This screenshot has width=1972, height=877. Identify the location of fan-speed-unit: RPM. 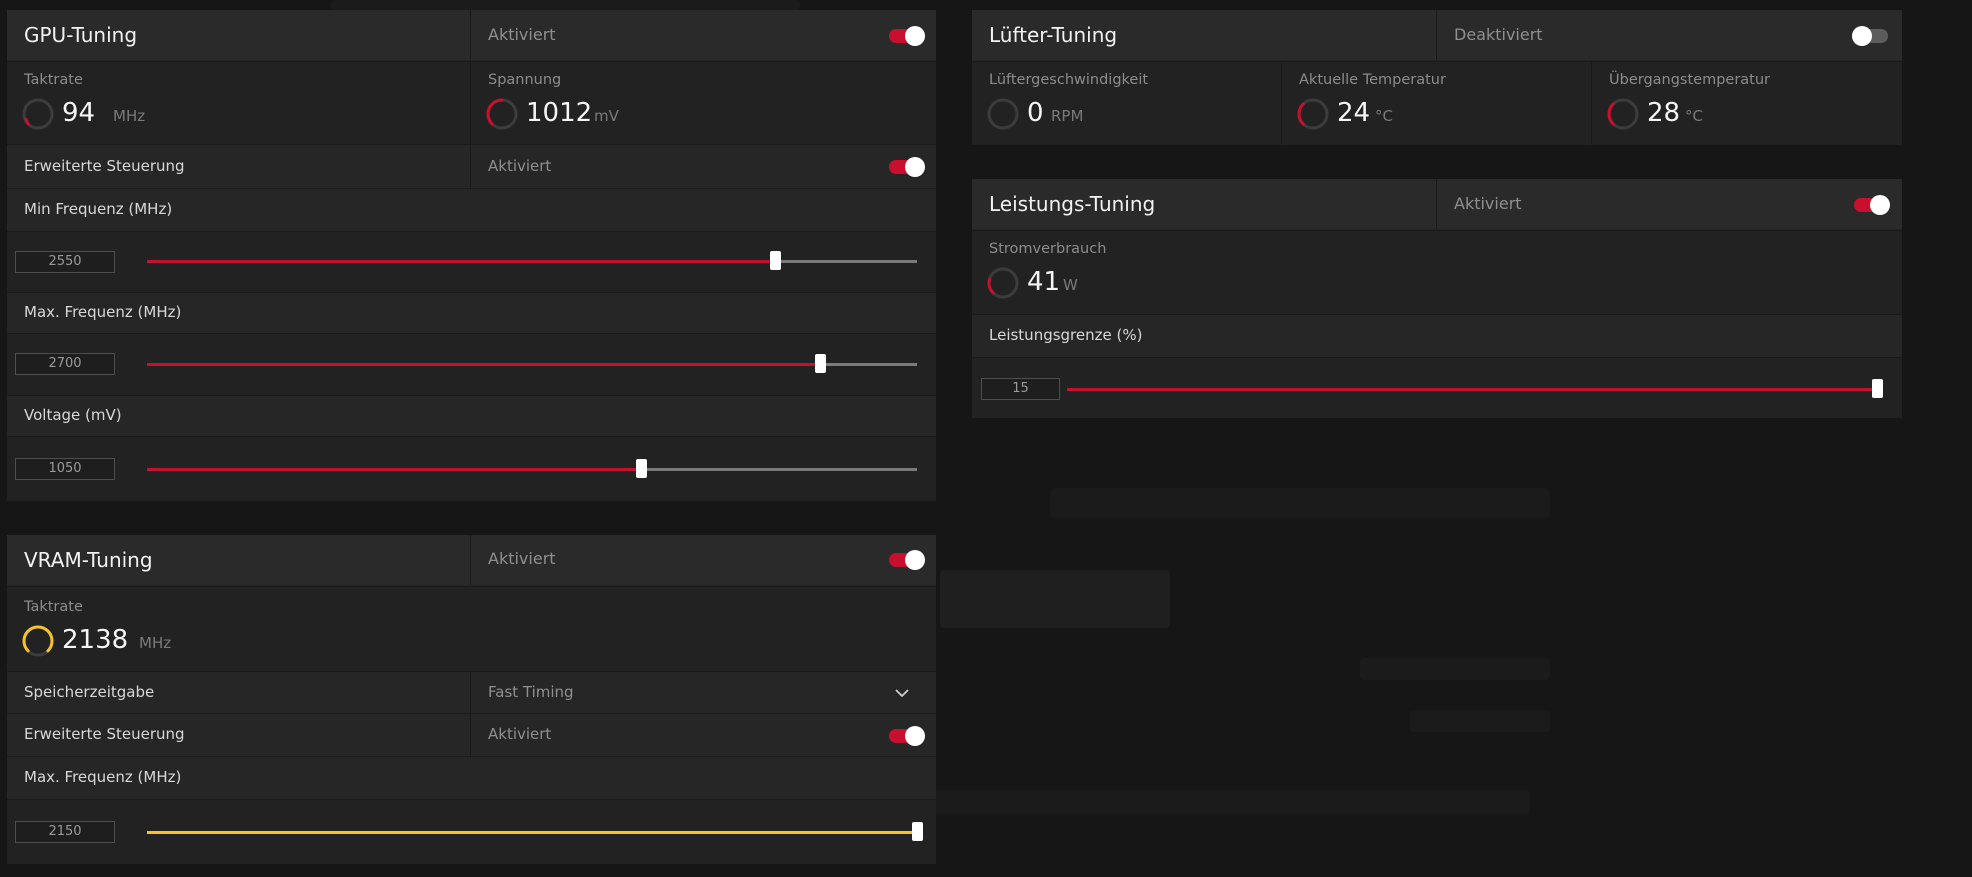
(1067, 116).